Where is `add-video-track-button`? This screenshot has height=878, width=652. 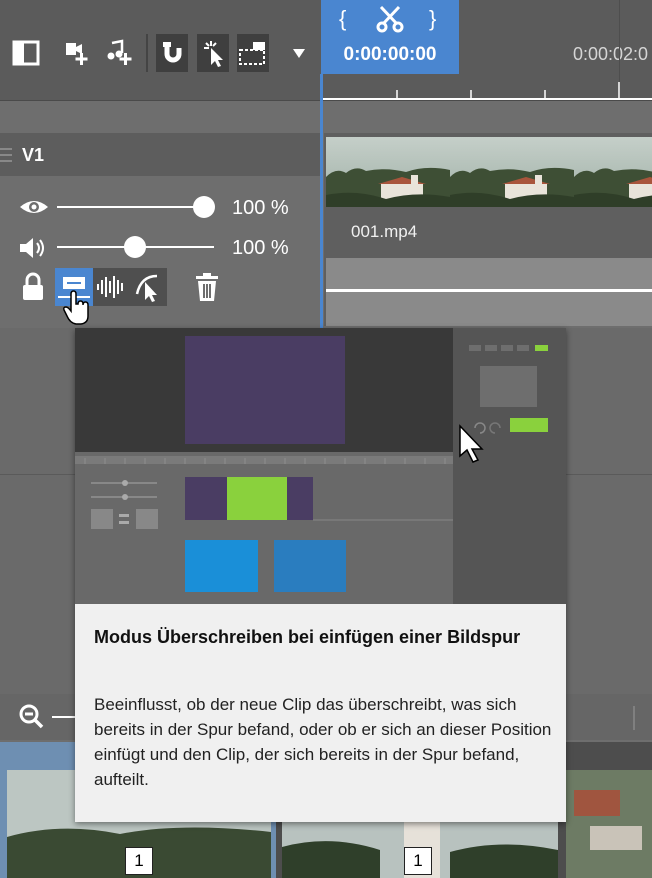
add-video-track-button is located at coordinates (78, 53).